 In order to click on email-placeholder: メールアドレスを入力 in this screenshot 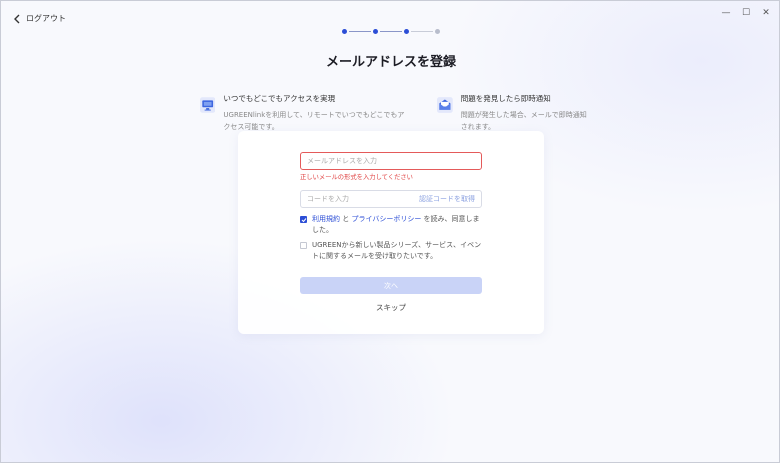, I will do `click(342, 161)`.